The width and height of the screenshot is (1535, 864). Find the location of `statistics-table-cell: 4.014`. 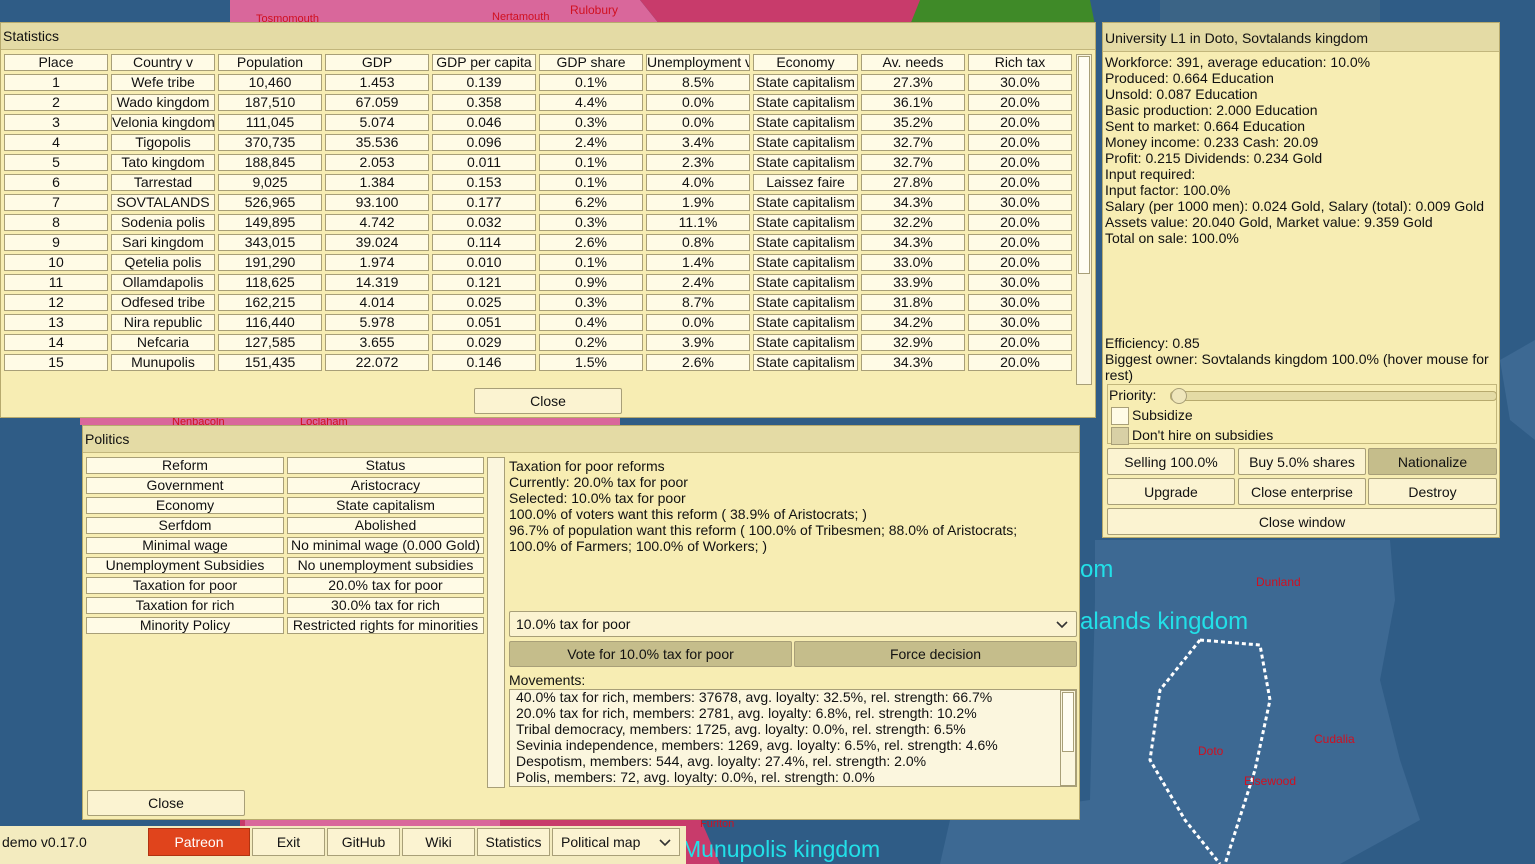

statistics-table-cell: 4.014 is located at coordinates (377, 302).